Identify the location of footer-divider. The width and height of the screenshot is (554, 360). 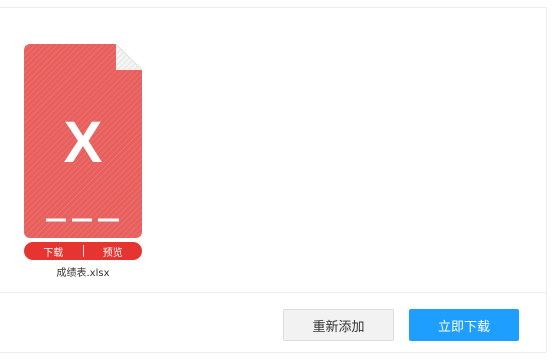
(273, 292).